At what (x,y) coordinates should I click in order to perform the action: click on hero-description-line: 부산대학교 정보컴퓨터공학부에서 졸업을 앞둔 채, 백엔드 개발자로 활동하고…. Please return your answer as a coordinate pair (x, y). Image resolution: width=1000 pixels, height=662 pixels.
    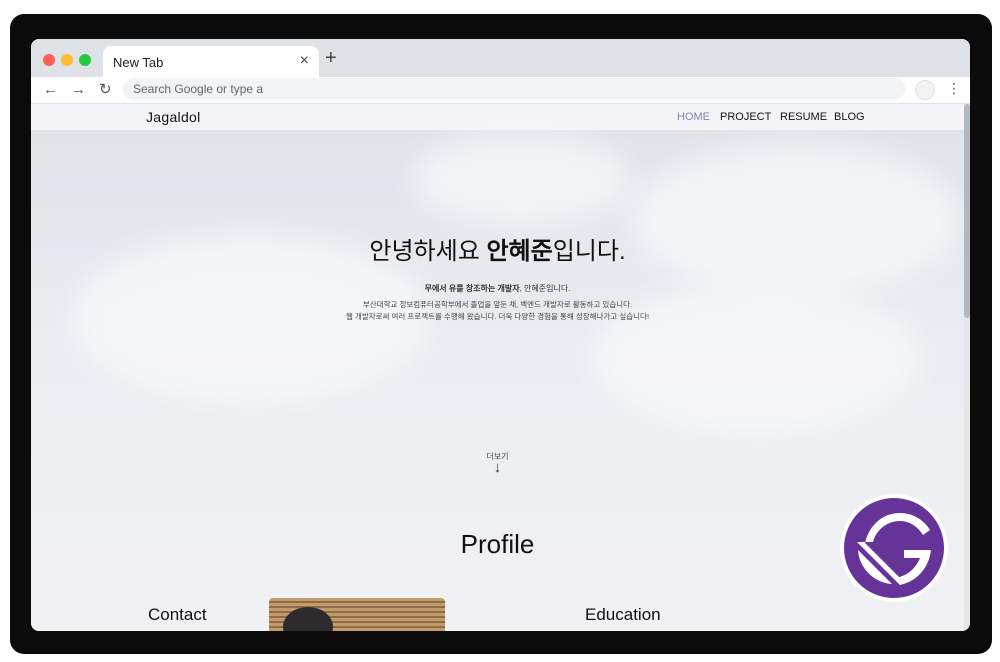
    Looking at the image, I should click on (497, 304).